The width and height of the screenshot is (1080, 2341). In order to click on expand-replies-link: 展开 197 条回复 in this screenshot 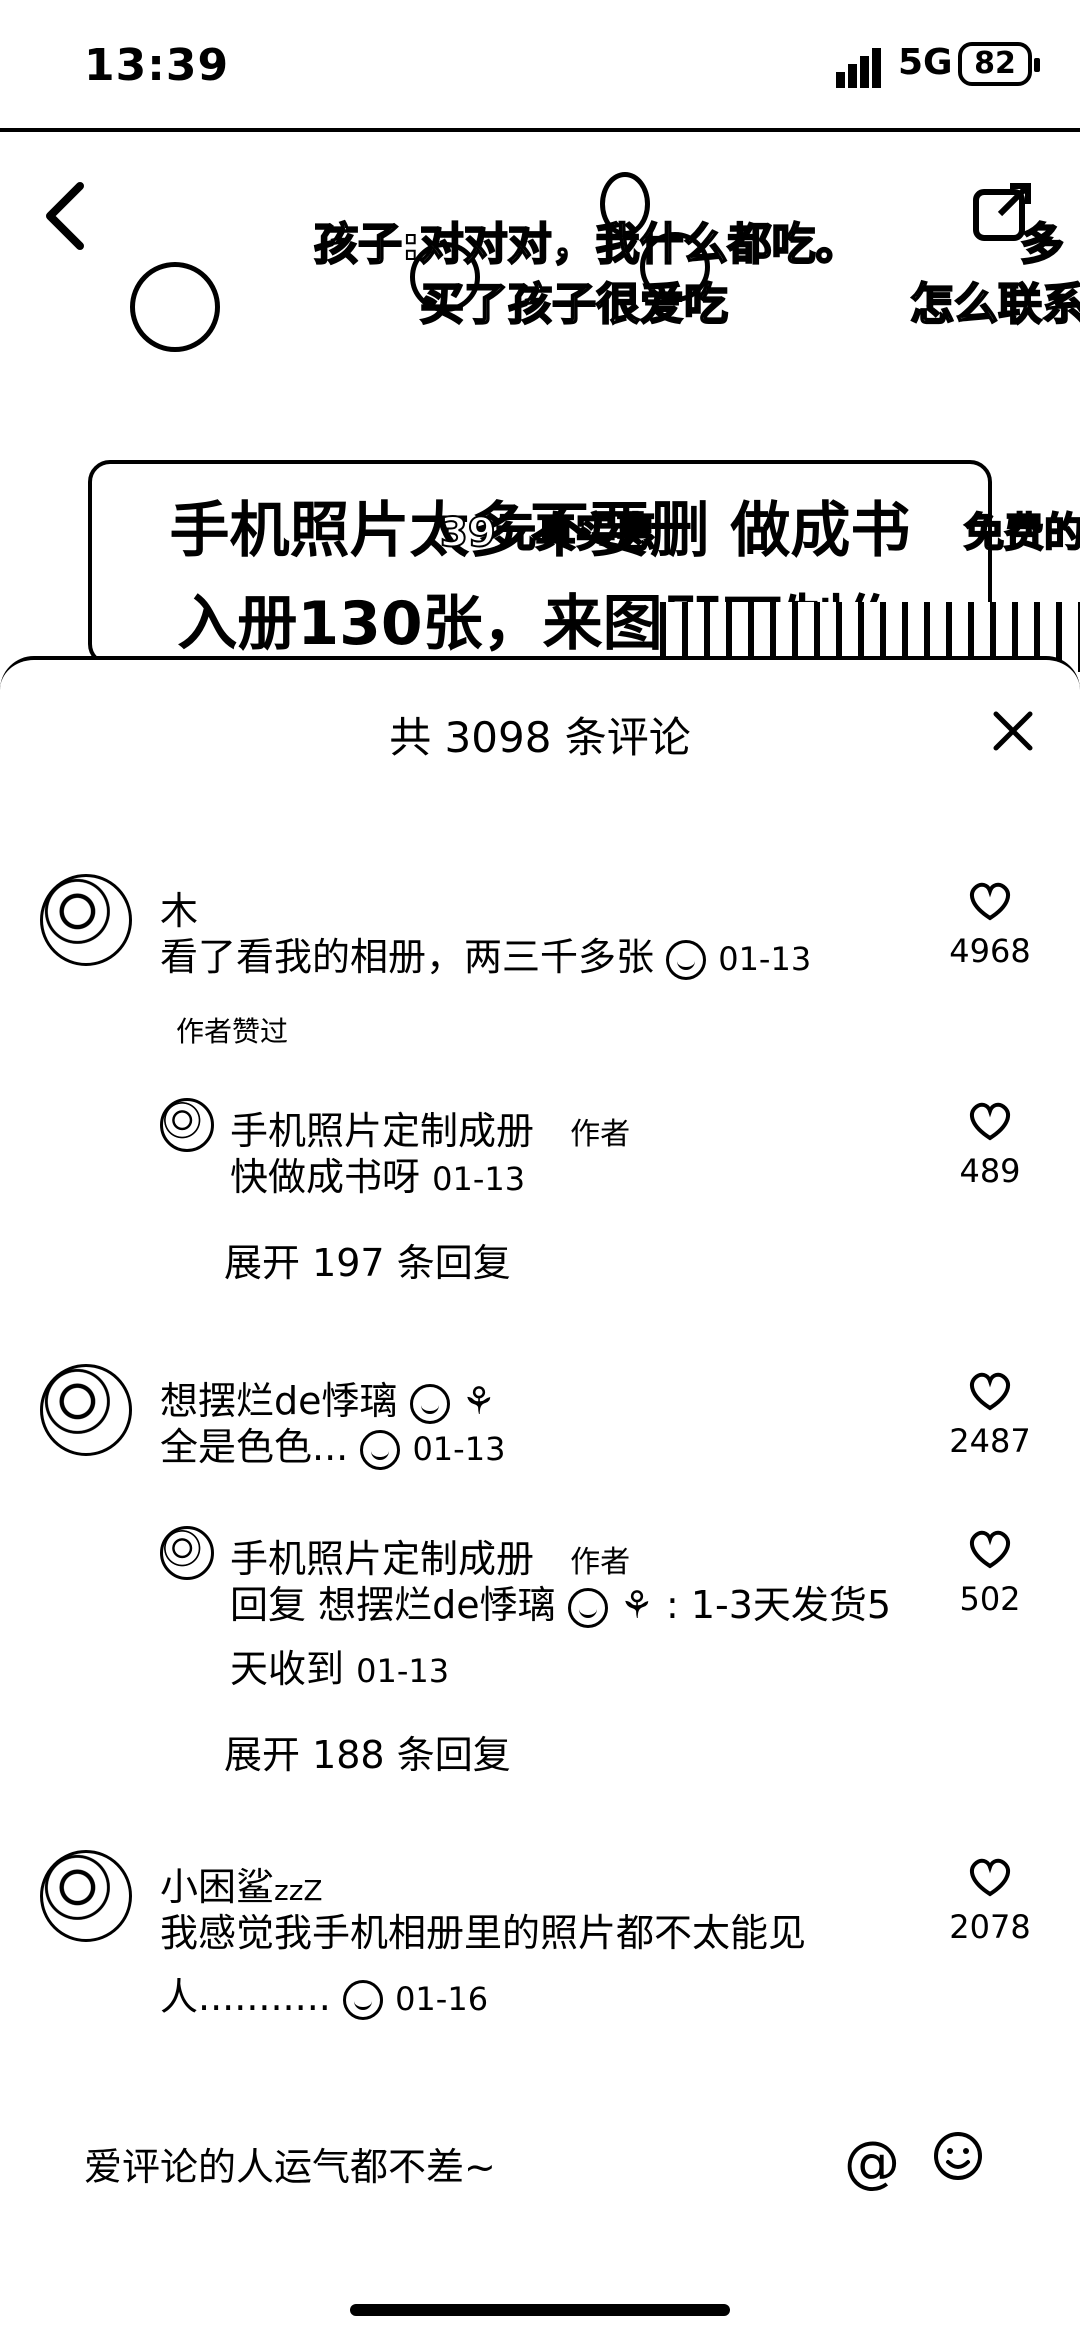, I will do `click(367, 1259)`.